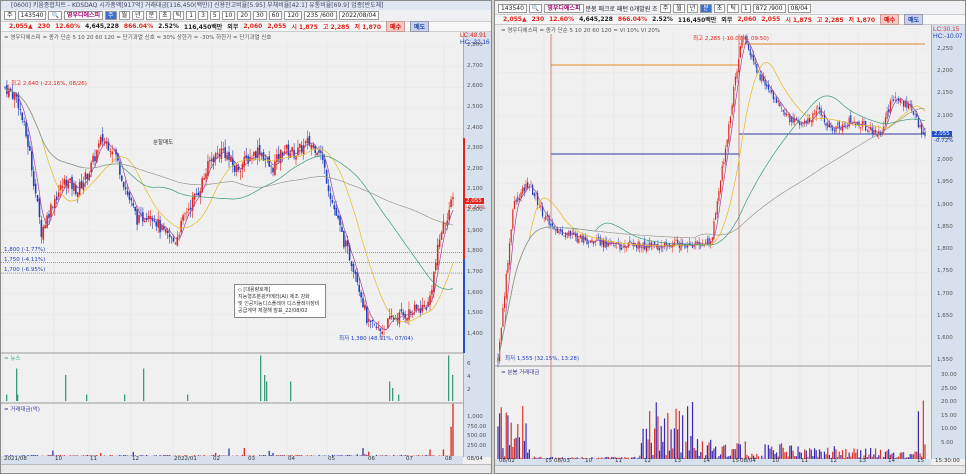 The image size is (966, 474). What do you see at coordinates (475, 313) in the screenshot?
I see `y-tick: 1,500` at bounding box center [475, 313].